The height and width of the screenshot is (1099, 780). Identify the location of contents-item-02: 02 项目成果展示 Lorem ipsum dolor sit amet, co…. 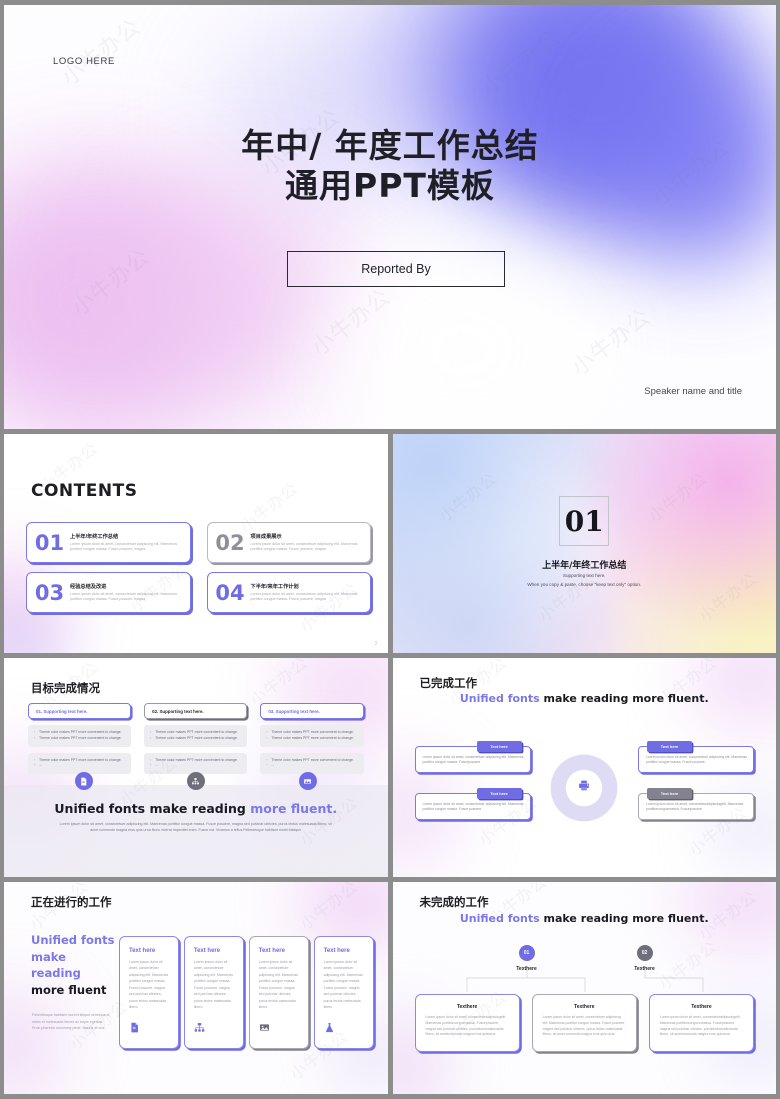
(288, 542).